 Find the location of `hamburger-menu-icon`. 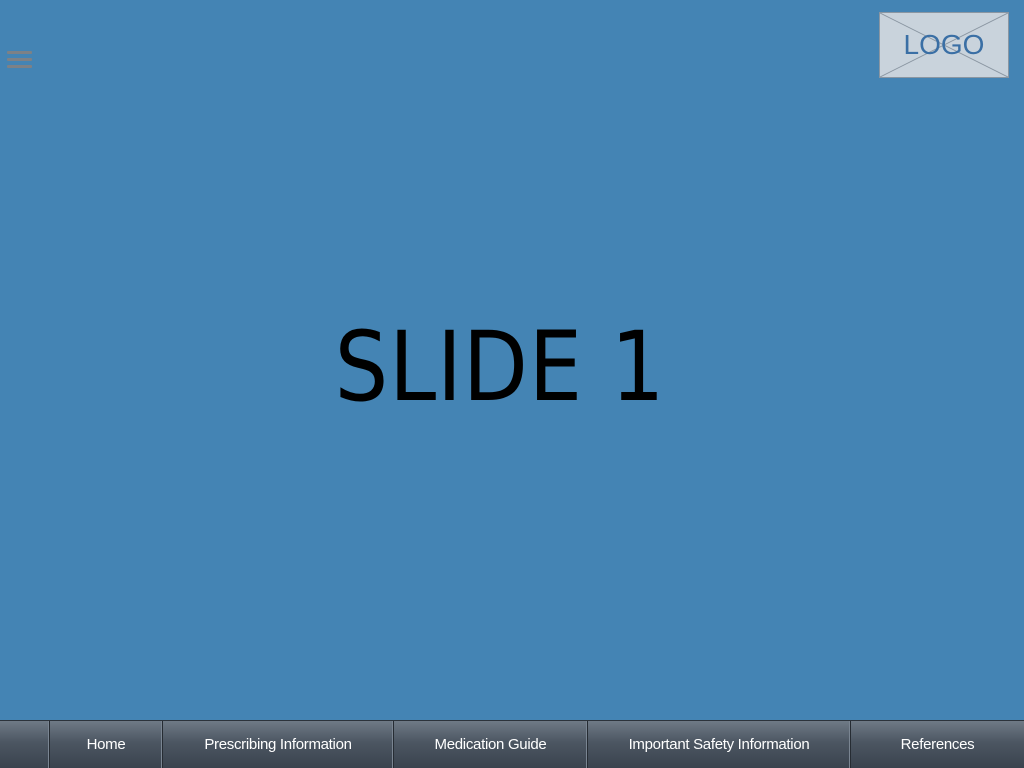

hamburger-menu-icon is located at coordinates (19, 60).